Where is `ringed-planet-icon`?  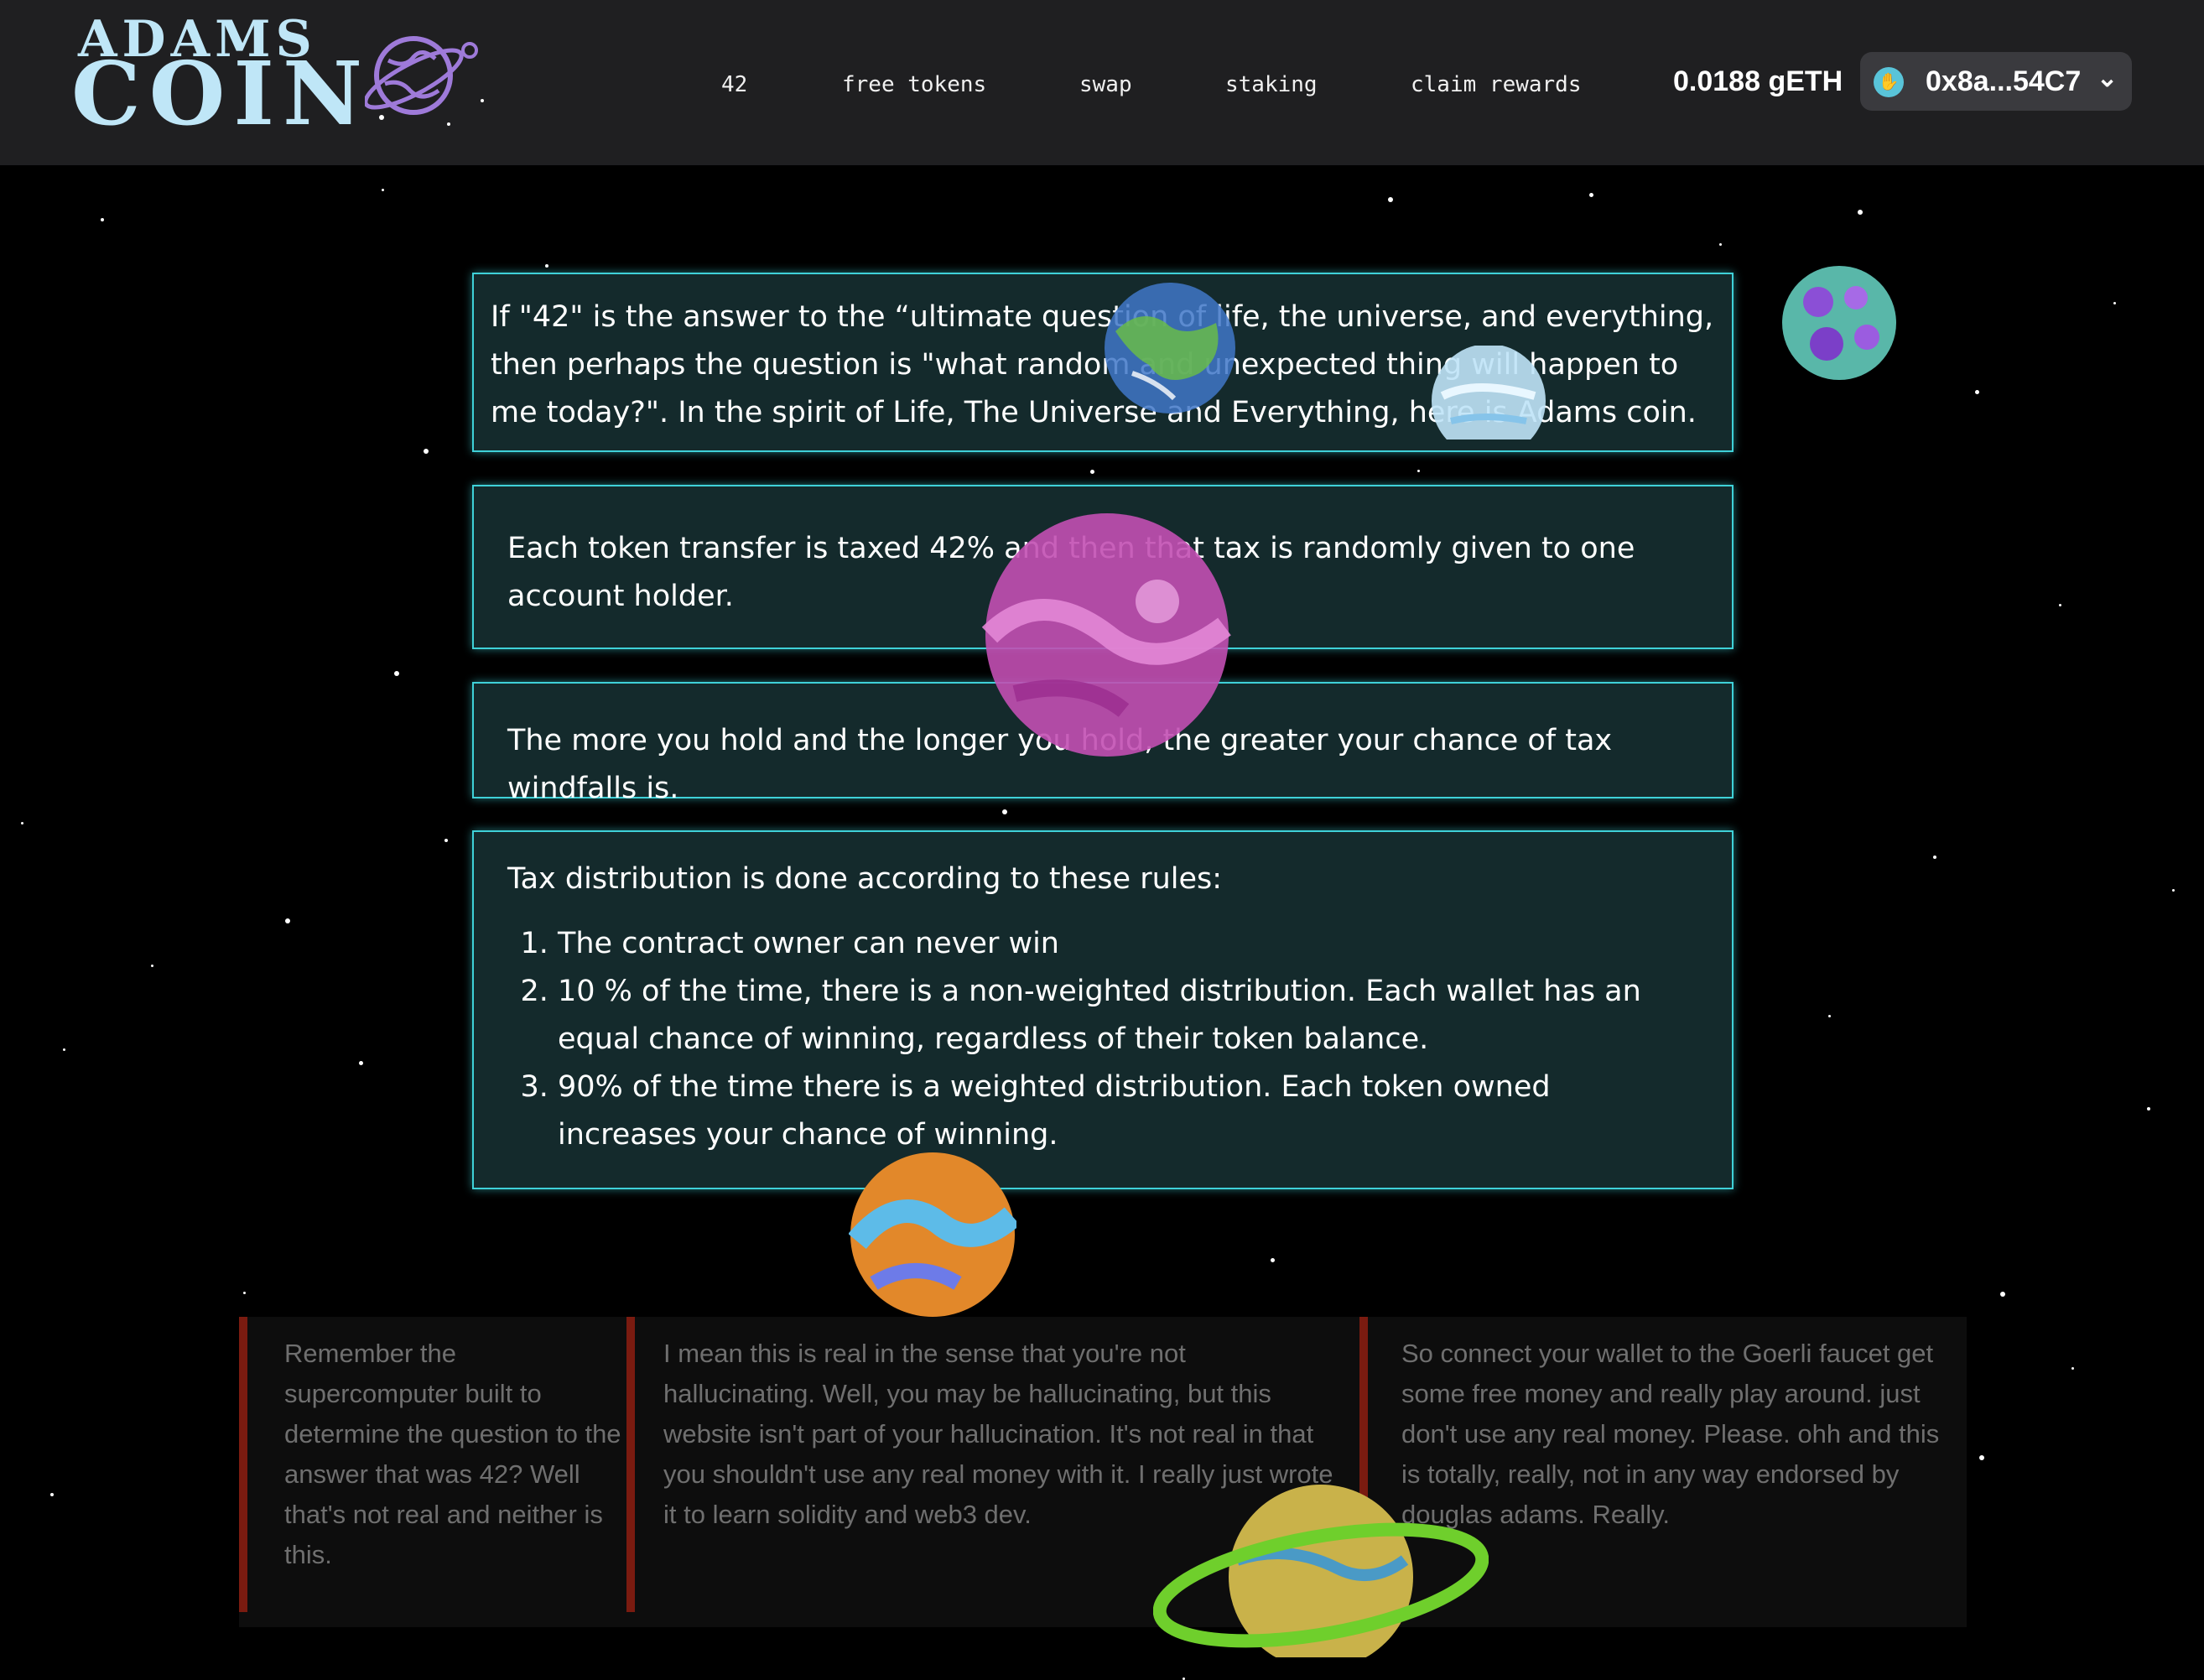 ringed-planet-icon is located at coordinates (1321, 1571).